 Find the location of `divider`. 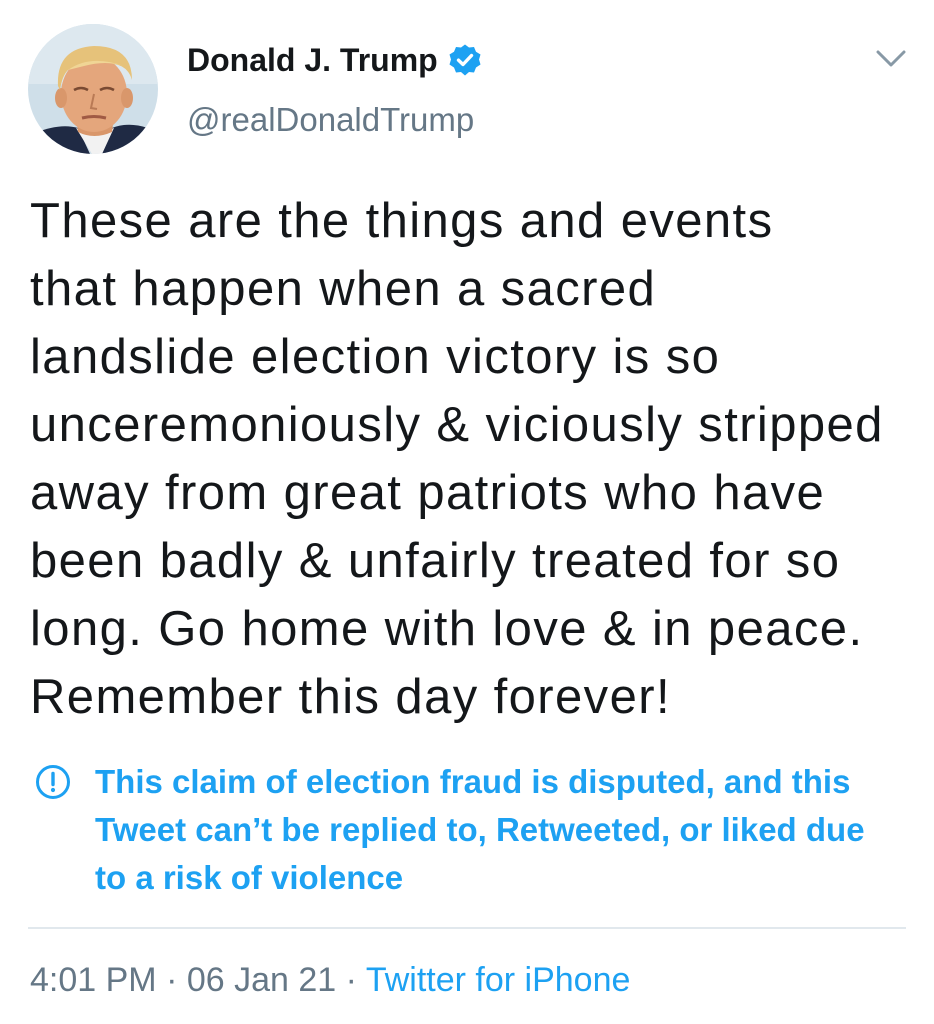

divider is located at coordinates (467, 928).